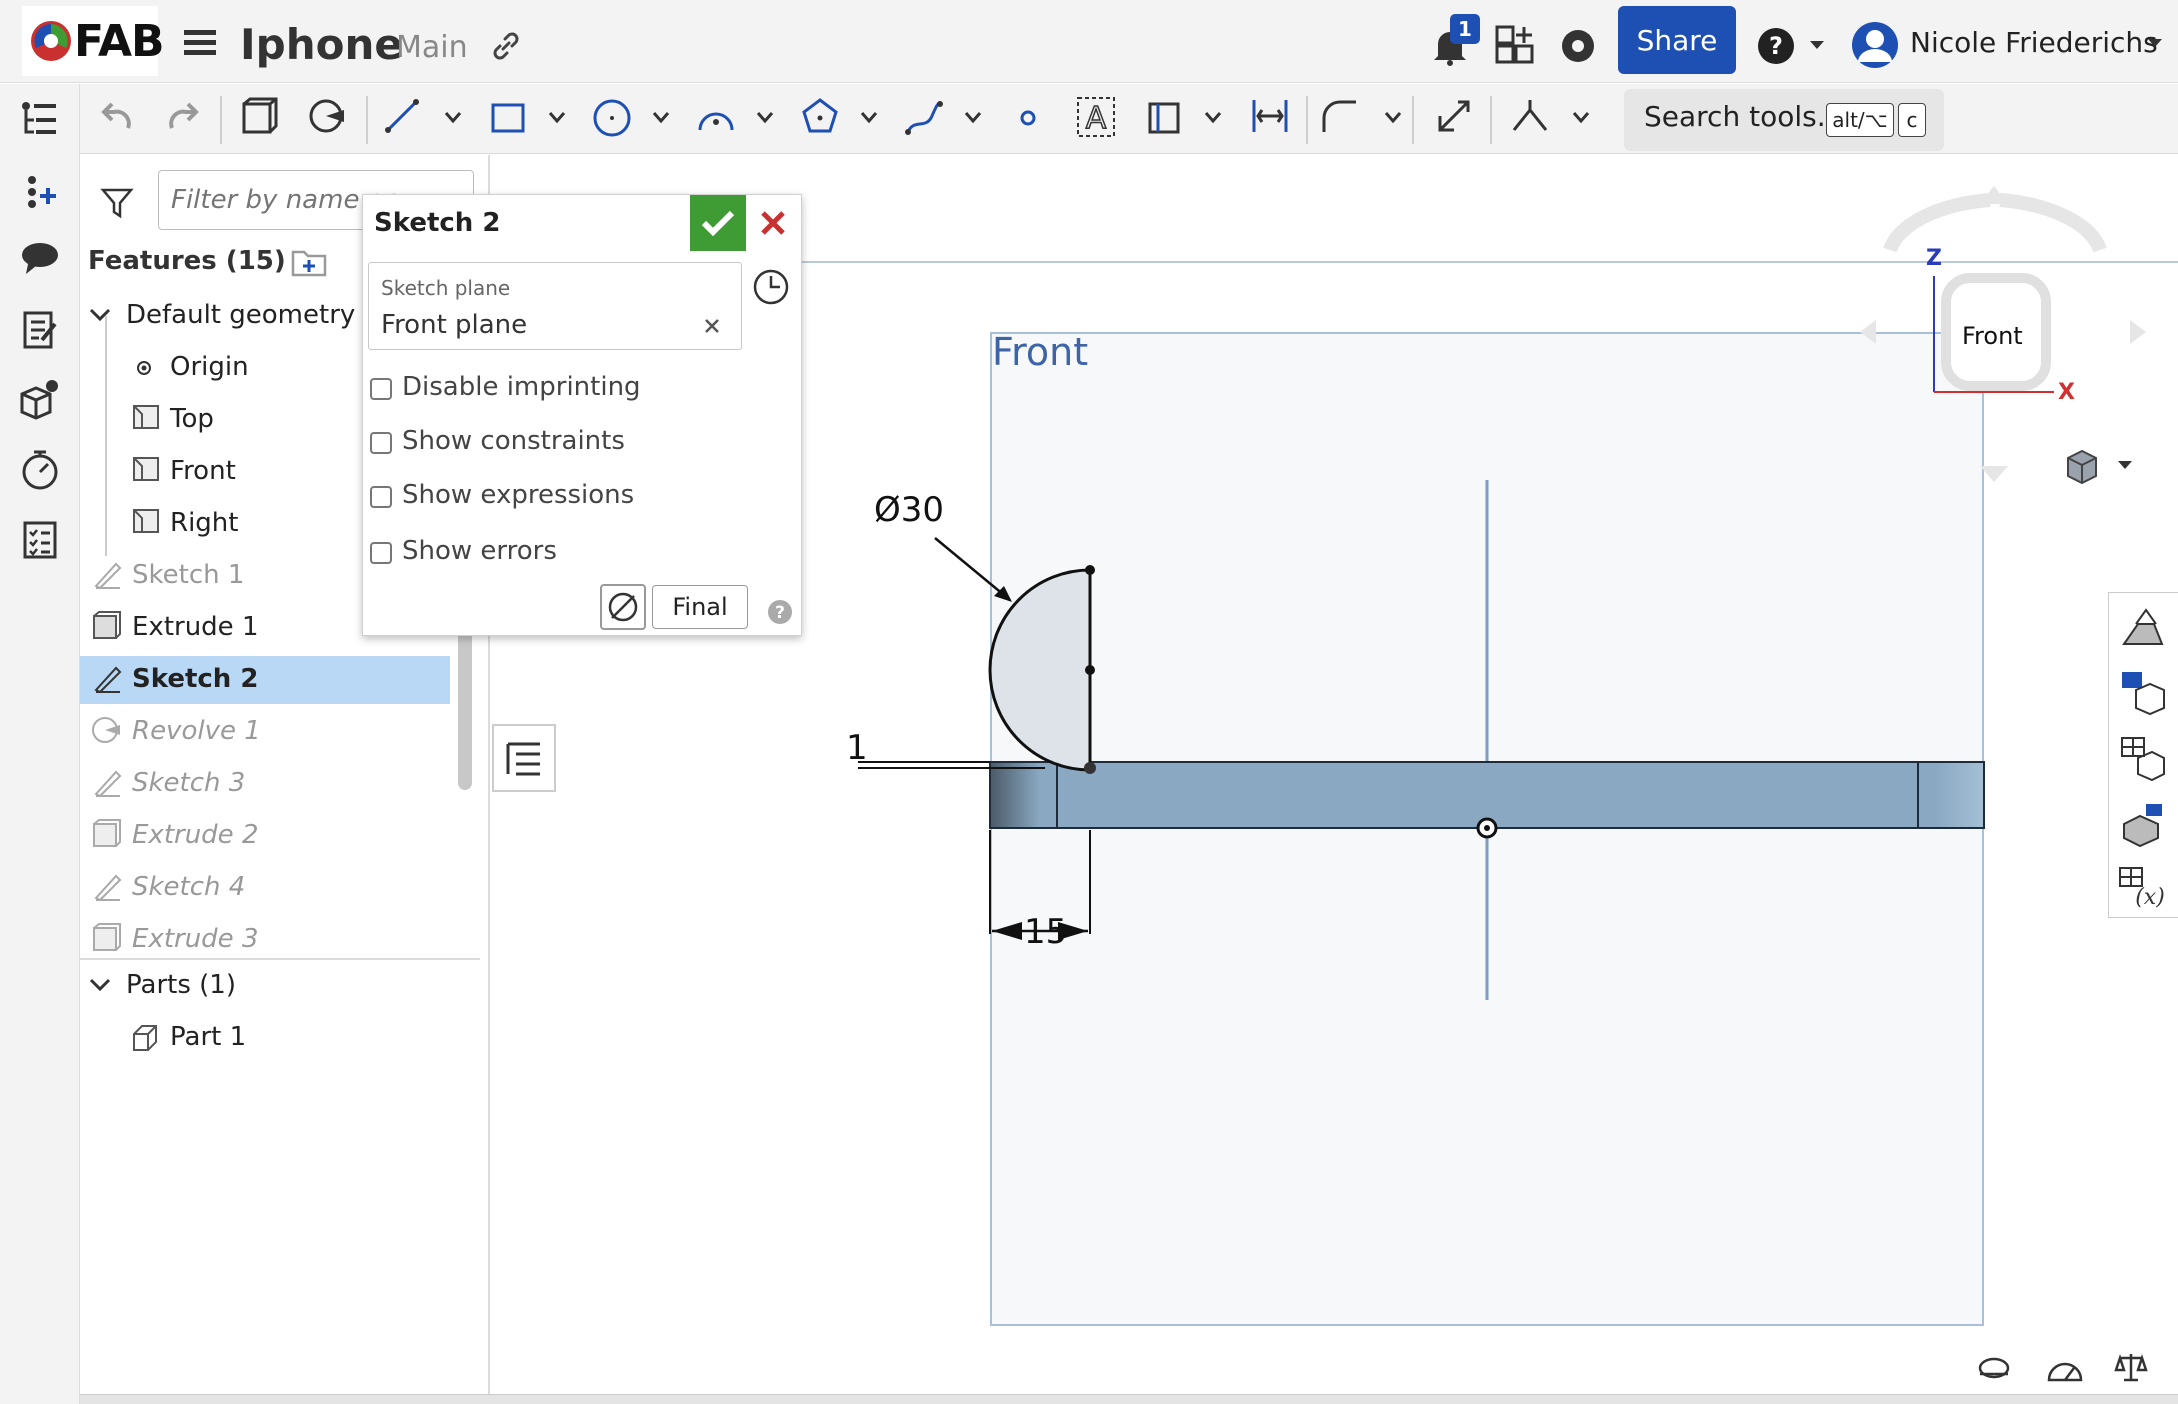 This screenshot has height=1404, width=2178. Describe the element at coordinates (1096, 117) in the screenshot. I see `text-tool-icon: A` at that location.